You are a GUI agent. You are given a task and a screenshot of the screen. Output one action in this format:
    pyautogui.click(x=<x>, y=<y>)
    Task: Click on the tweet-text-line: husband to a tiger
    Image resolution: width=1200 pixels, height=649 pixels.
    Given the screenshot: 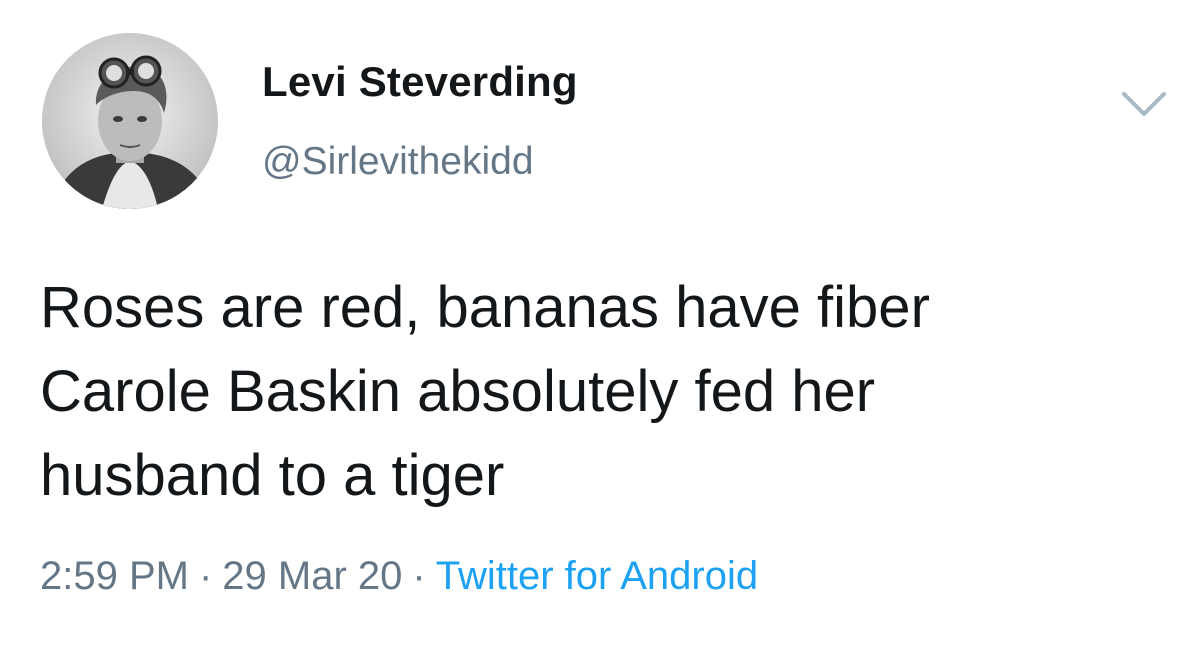 What is the action you would take?
    pyautogui.click(x=272, y=475)
    